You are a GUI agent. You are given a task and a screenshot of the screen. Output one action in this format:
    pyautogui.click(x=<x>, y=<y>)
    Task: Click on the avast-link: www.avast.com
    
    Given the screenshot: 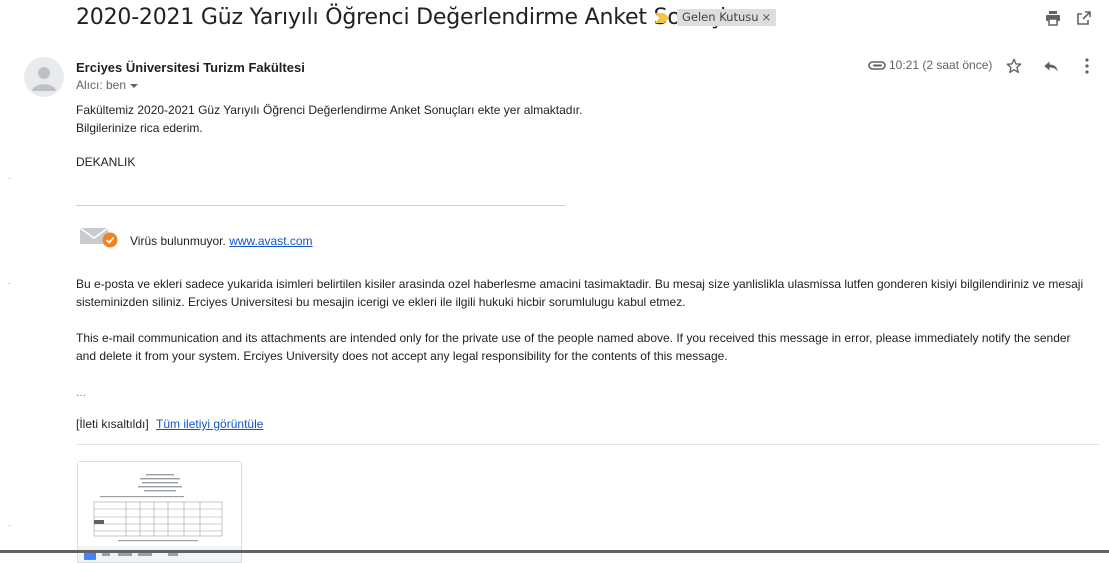 What is the action you would take?
    pyautogui.click(x=270, y=241)
    